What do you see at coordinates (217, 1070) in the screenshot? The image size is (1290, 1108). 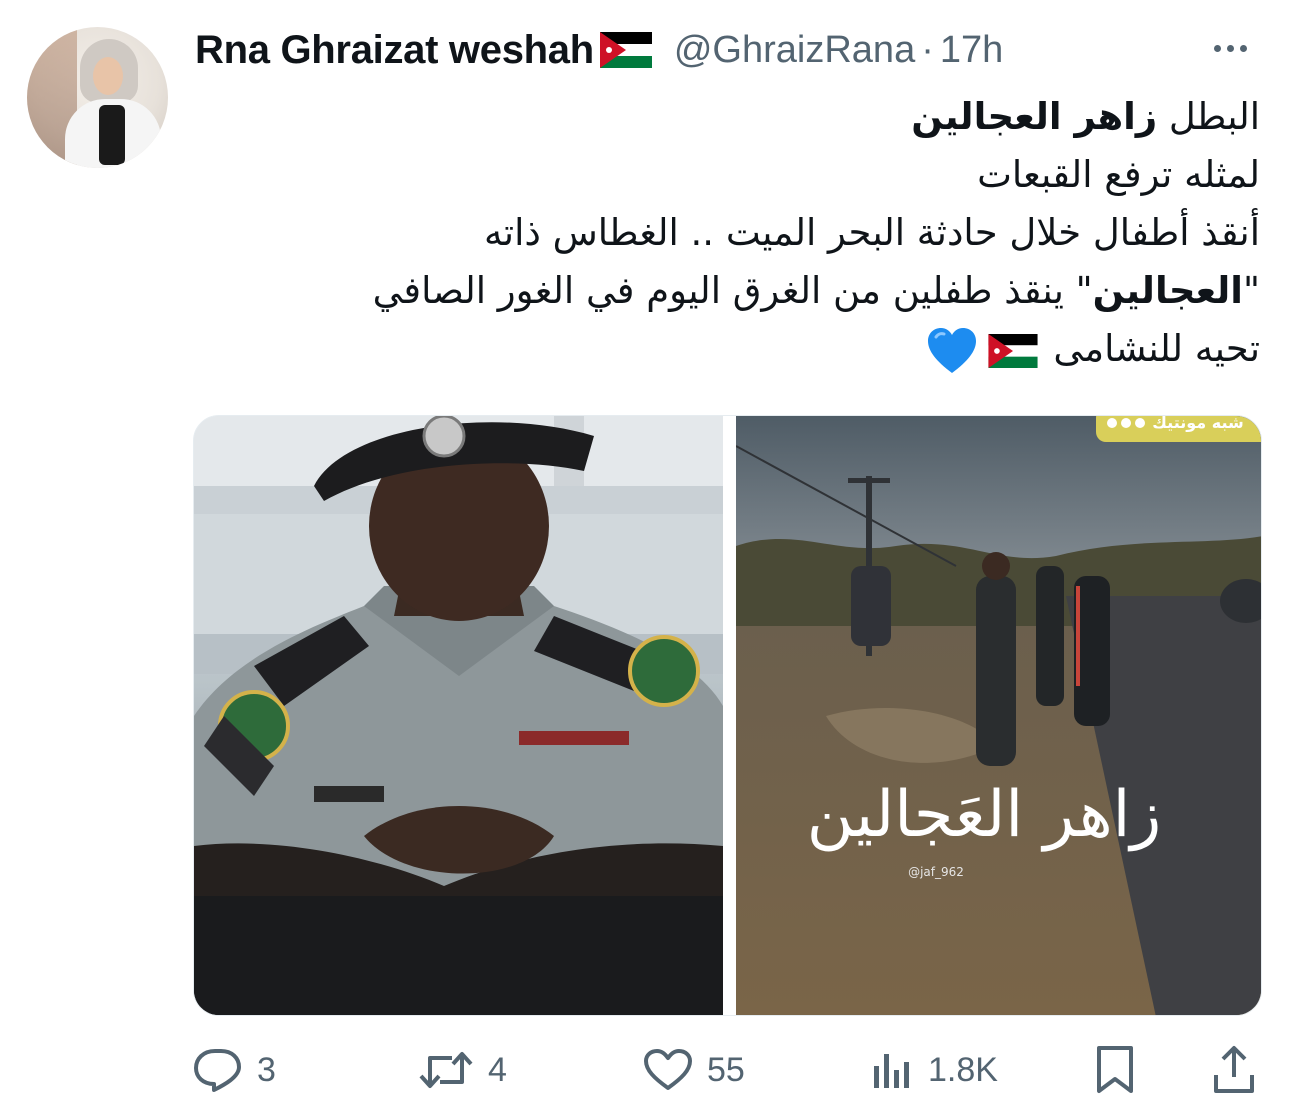 I see `reply-icon` at bounding box center [217, 1070].